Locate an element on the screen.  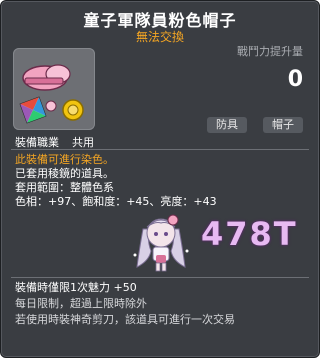
color-values-line: 色相：+97、飽和度：+45、亮度：+43 is located at coordinates (116, 201).